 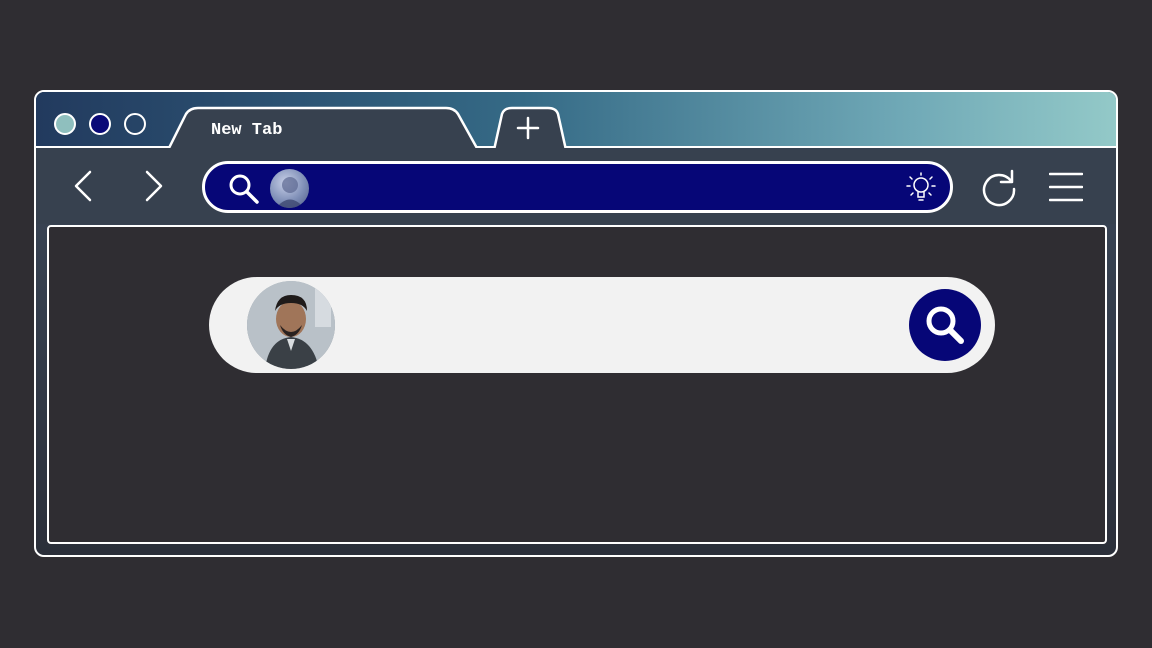 I want to click on menu-button, so click(x=1066, y=187).